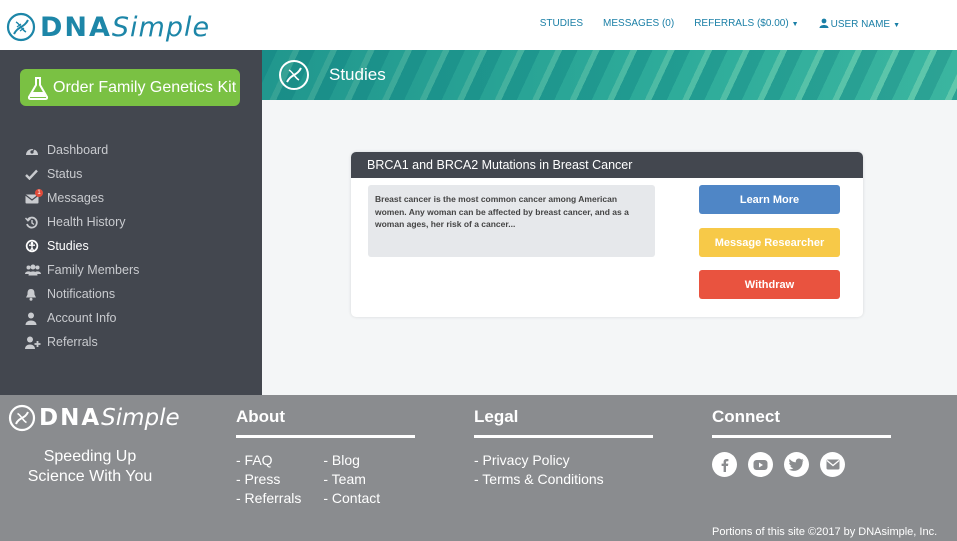 Image resolution: width=957 pixels, height=541 pixels. What do you see at coordinates (90, 466) in the screenshot?
I see `footer-tagline: Speeding Up Science With You` at bounding box center [90, 466].